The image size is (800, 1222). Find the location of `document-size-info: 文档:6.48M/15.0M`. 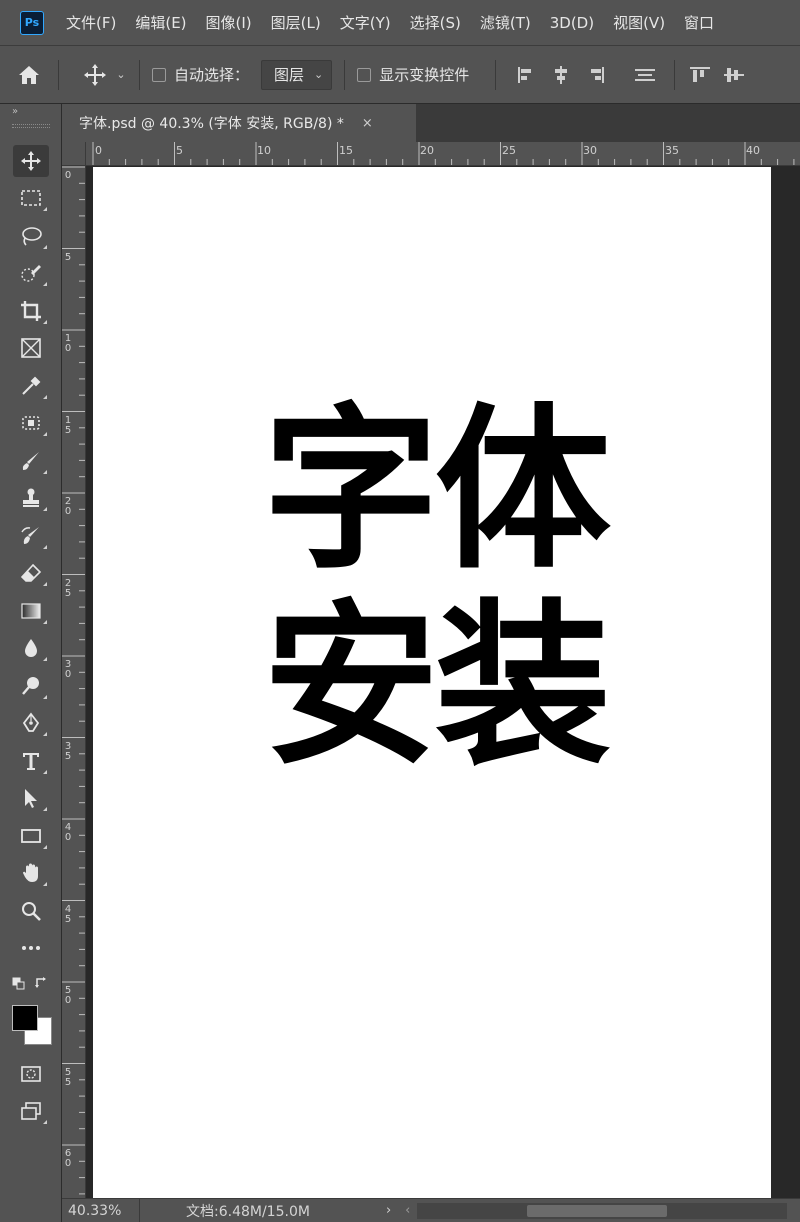

document-size-info: 文档:6.48M/15.0M is located at coordinates (248, 1211).